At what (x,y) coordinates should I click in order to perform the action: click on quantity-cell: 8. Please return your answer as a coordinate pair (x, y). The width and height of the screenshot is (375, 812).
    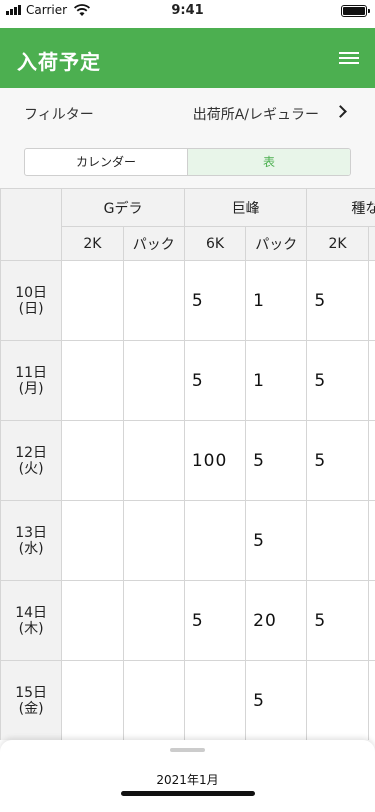
    Looking at the image, I should click on (371, 300).